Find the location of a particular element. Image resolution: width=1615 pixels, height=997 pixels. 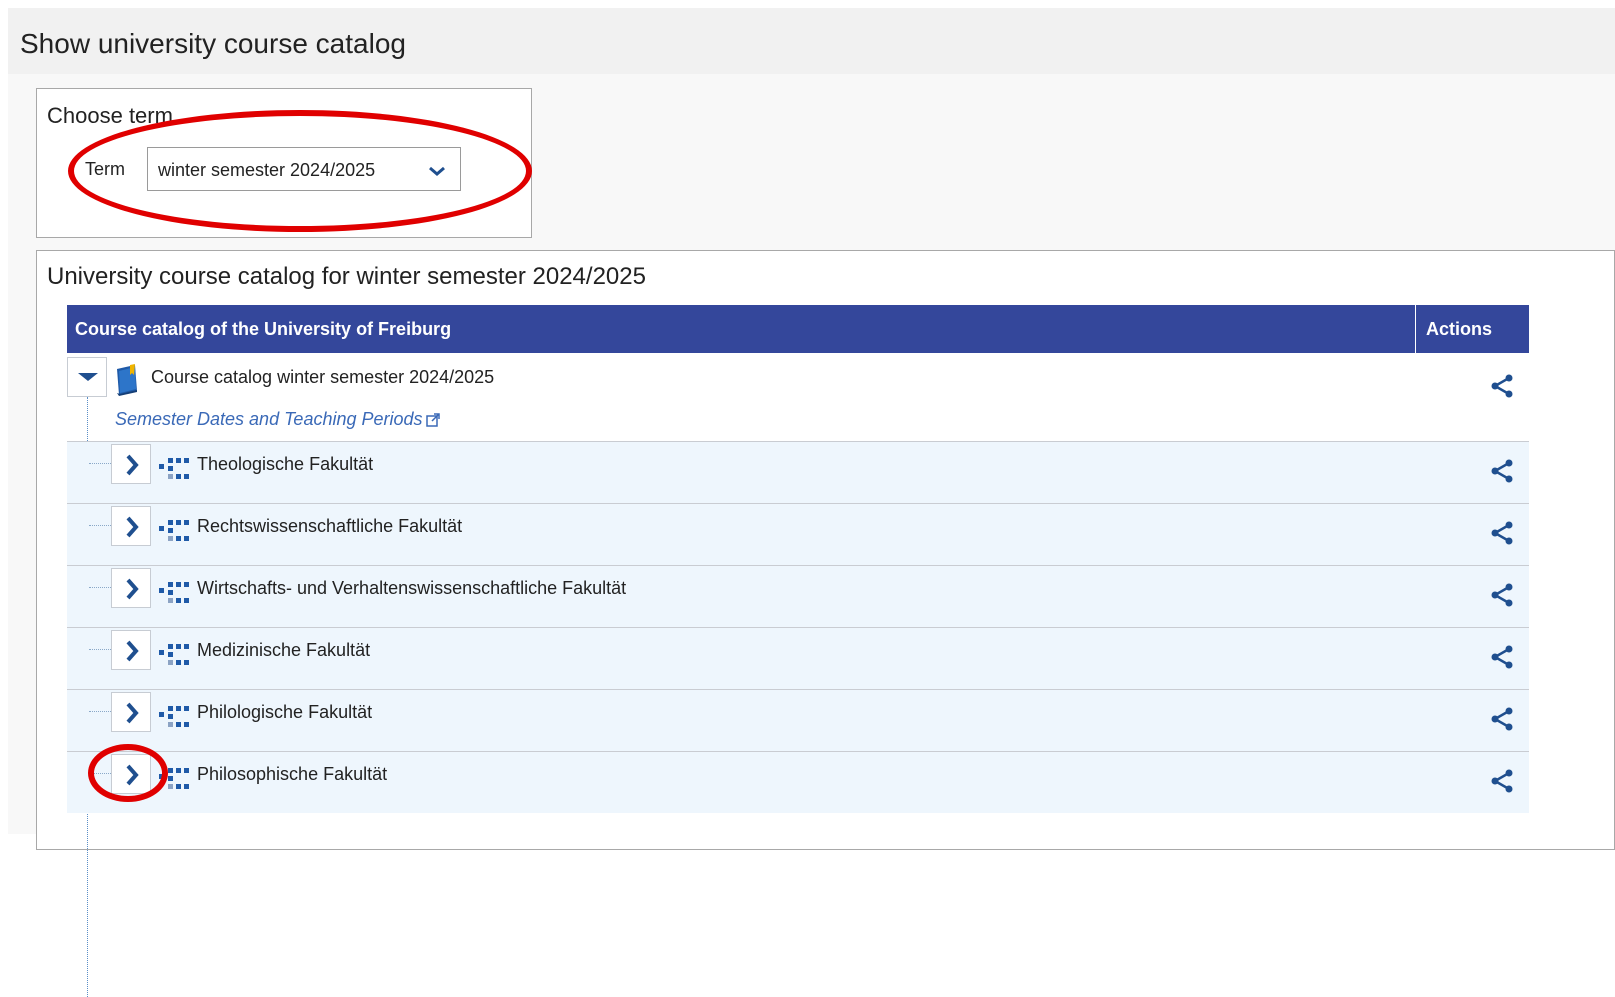

semester-dates-link: Semester Dates and Teaching Periods is located at coordinates (277, 420).